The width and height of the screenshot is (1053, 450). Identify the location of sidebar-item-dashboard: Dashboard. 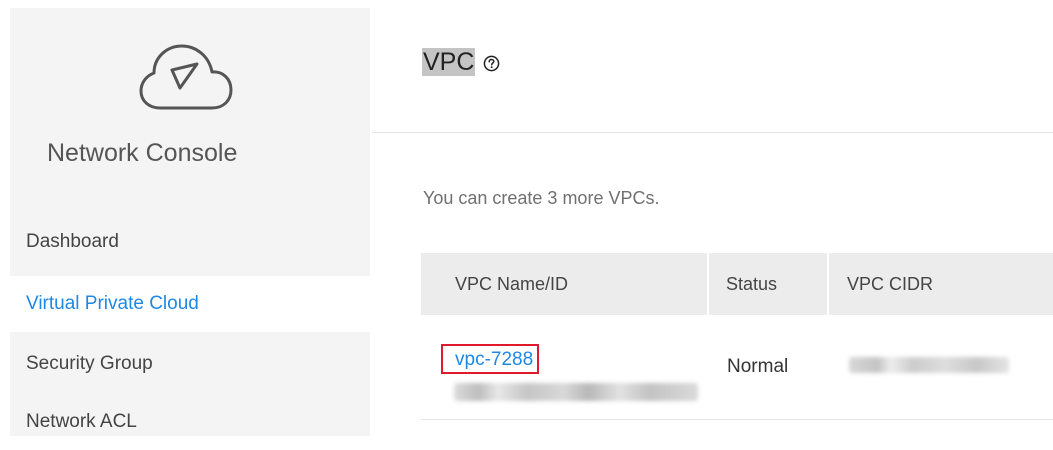
(190, 242).